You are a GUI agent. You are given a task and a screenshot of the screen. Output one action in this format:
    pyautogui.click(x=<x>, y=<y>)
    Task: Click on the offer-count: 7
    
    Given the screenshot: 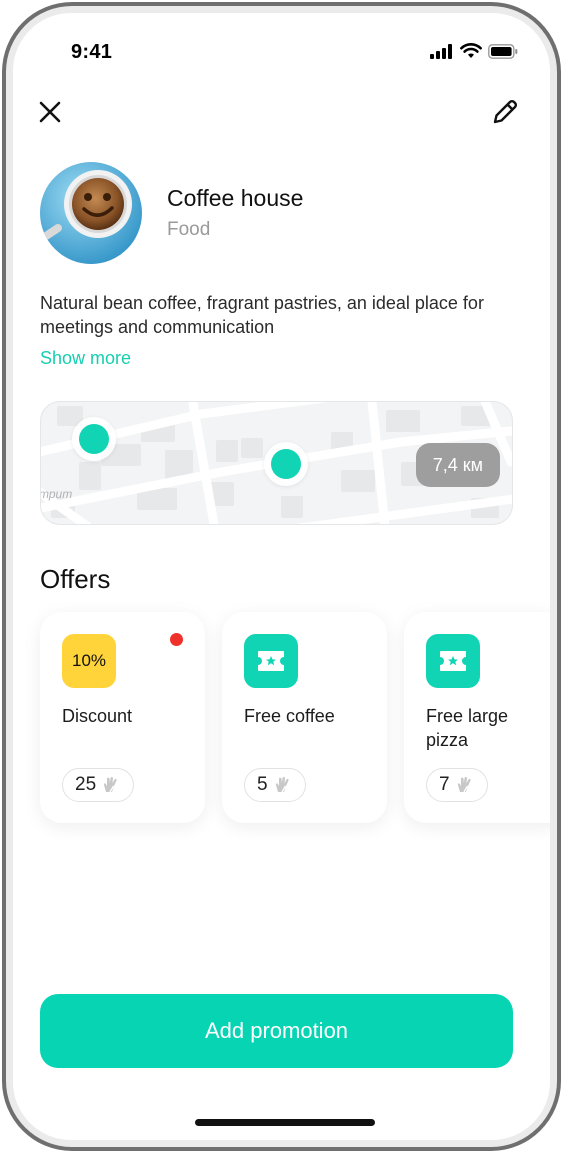 What is the action you would take?
    pyautogui.click(x=457, y=785)
    